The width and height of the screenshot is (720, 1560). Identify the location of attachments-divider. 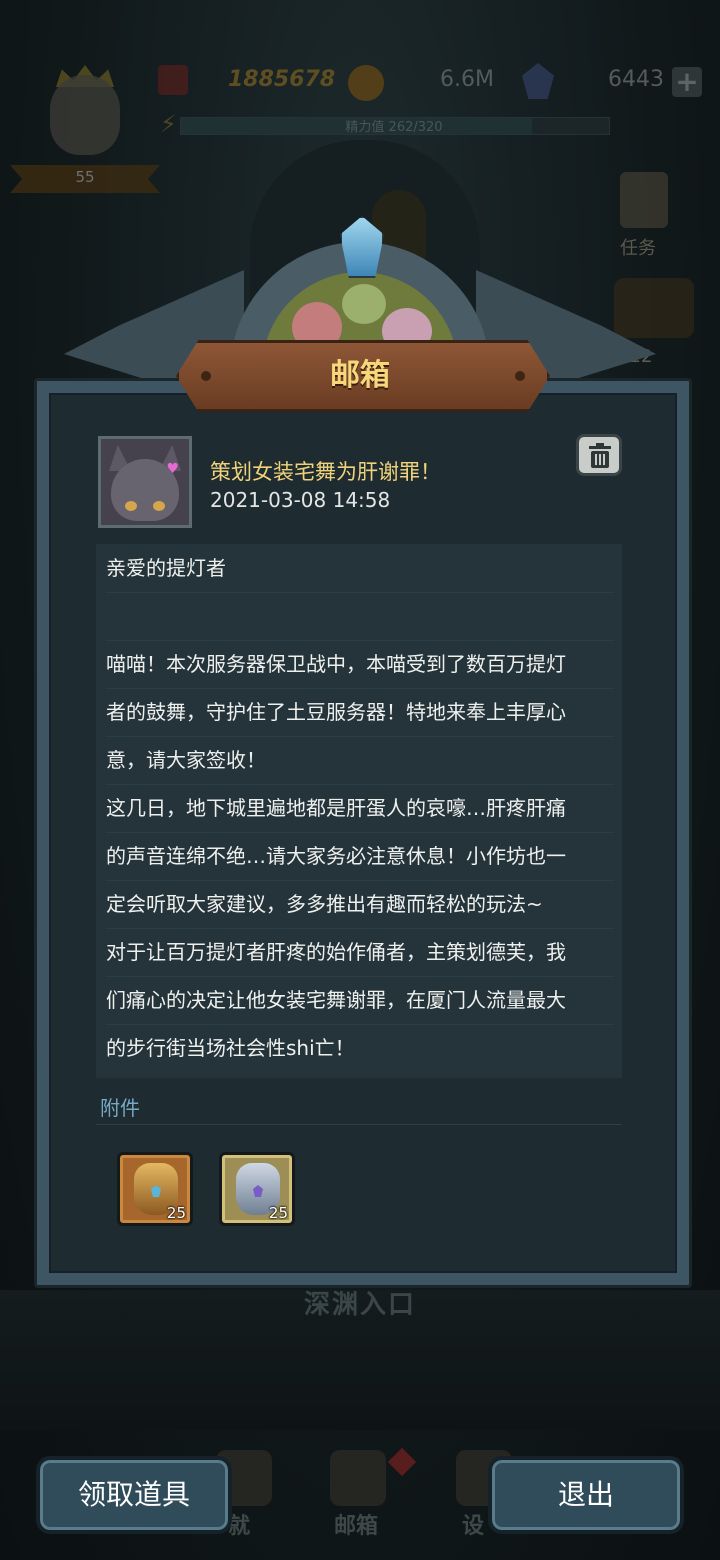
(359, 1124).